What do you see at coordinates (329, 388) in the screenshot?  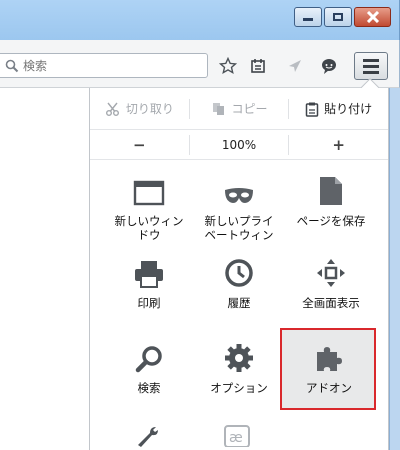 I see `addons-label: アドオン` at bounding box center [329, 388].